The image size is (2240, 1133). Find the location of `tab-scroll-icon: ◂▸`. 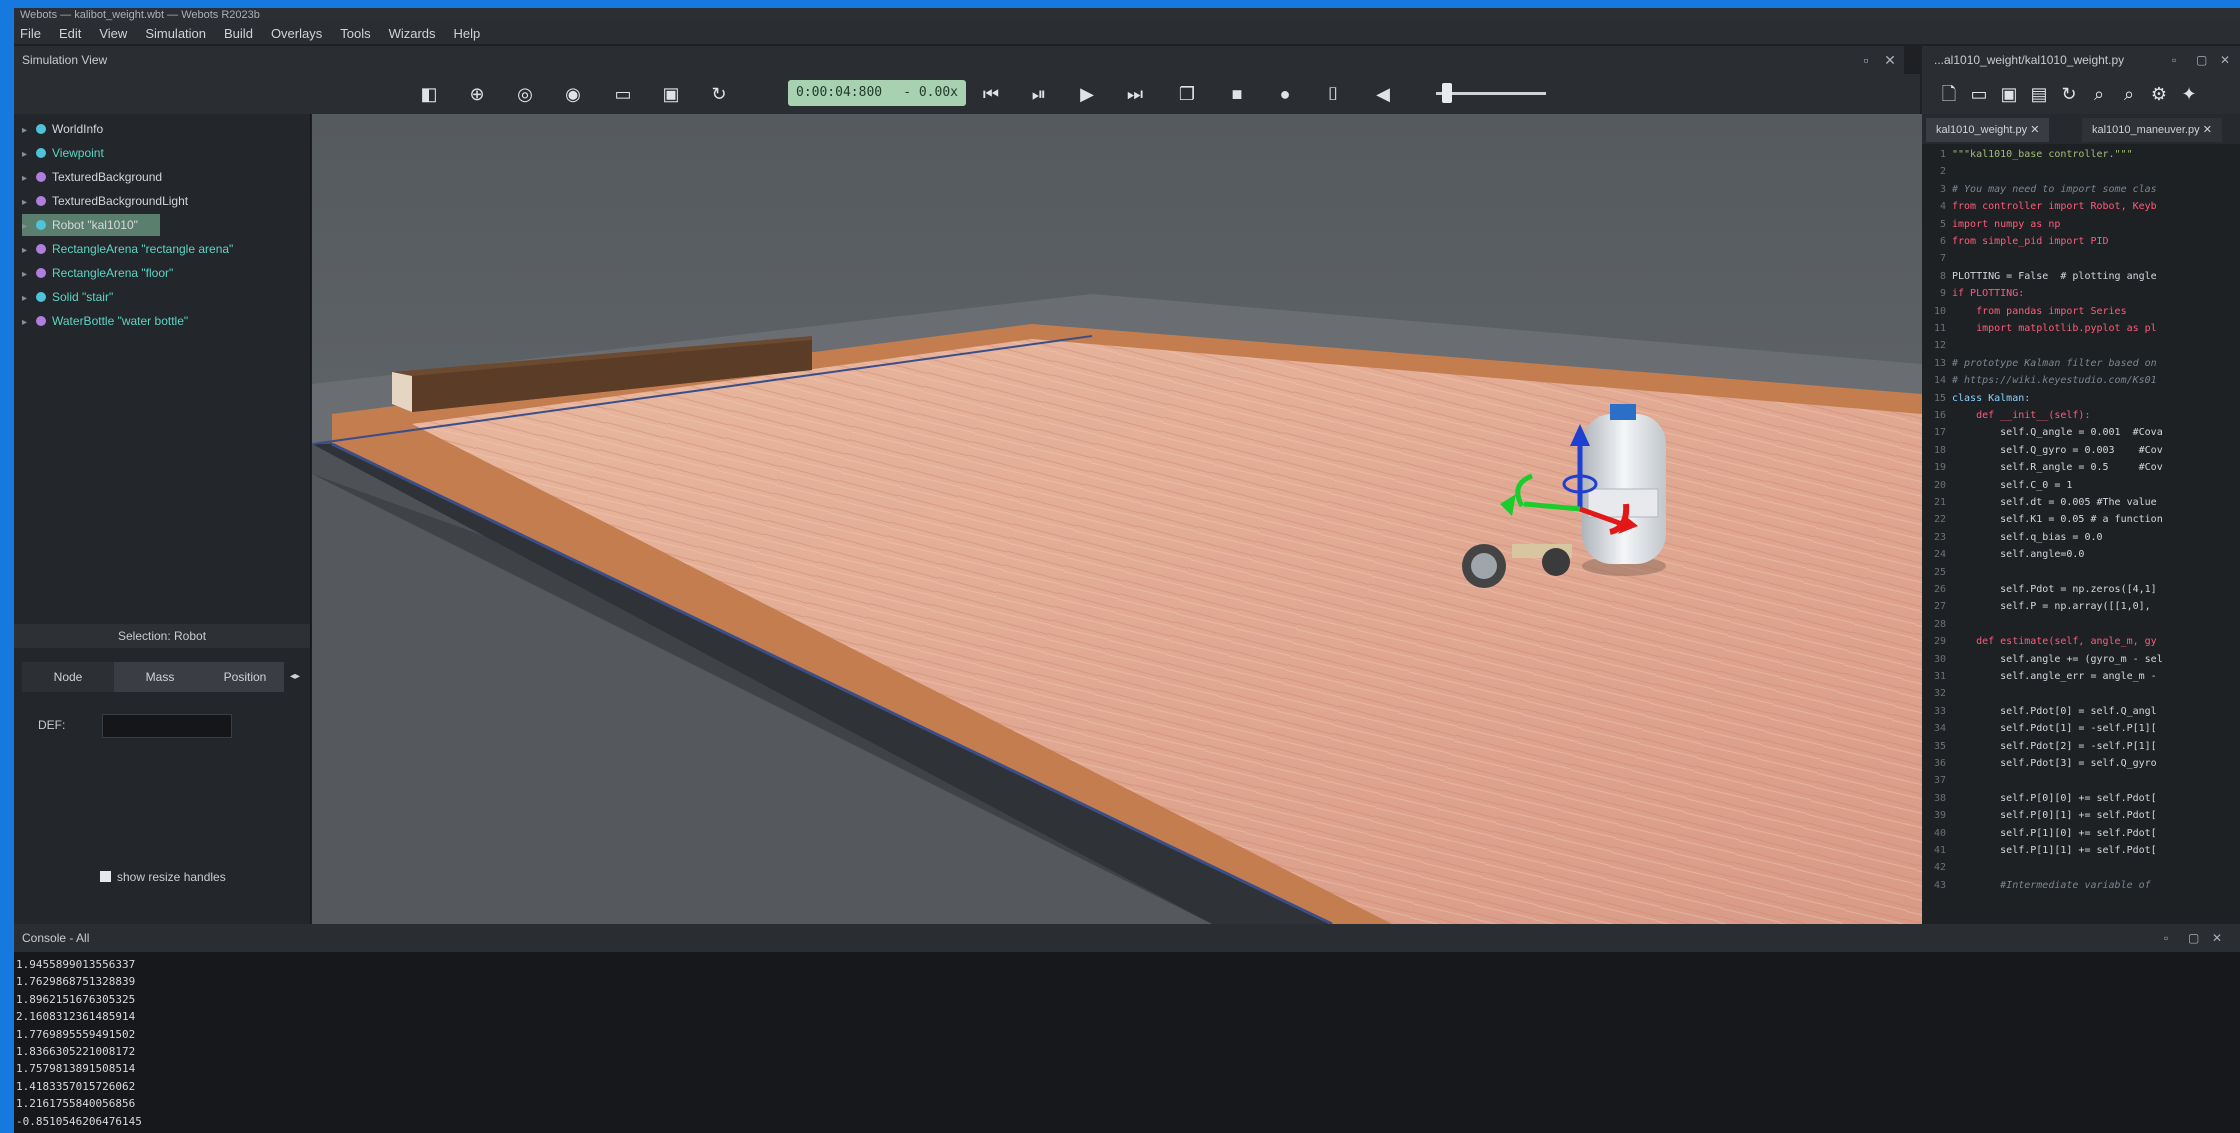

tab-scroll-icon: ◂▸ is located at coordinates (295, 677).